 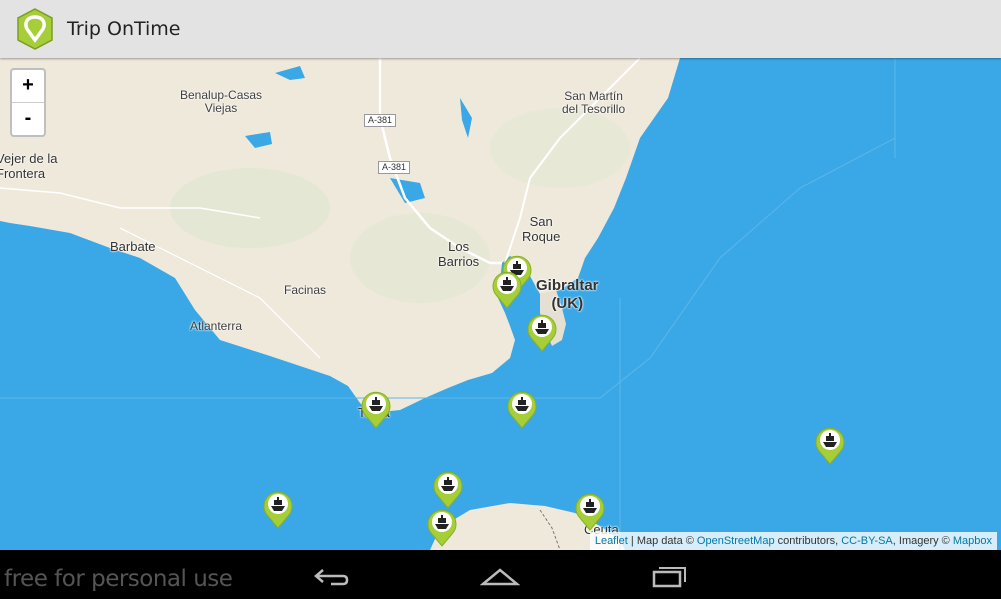 I want to click on watermark-text: free for personal use, so click(x=118, y=579).